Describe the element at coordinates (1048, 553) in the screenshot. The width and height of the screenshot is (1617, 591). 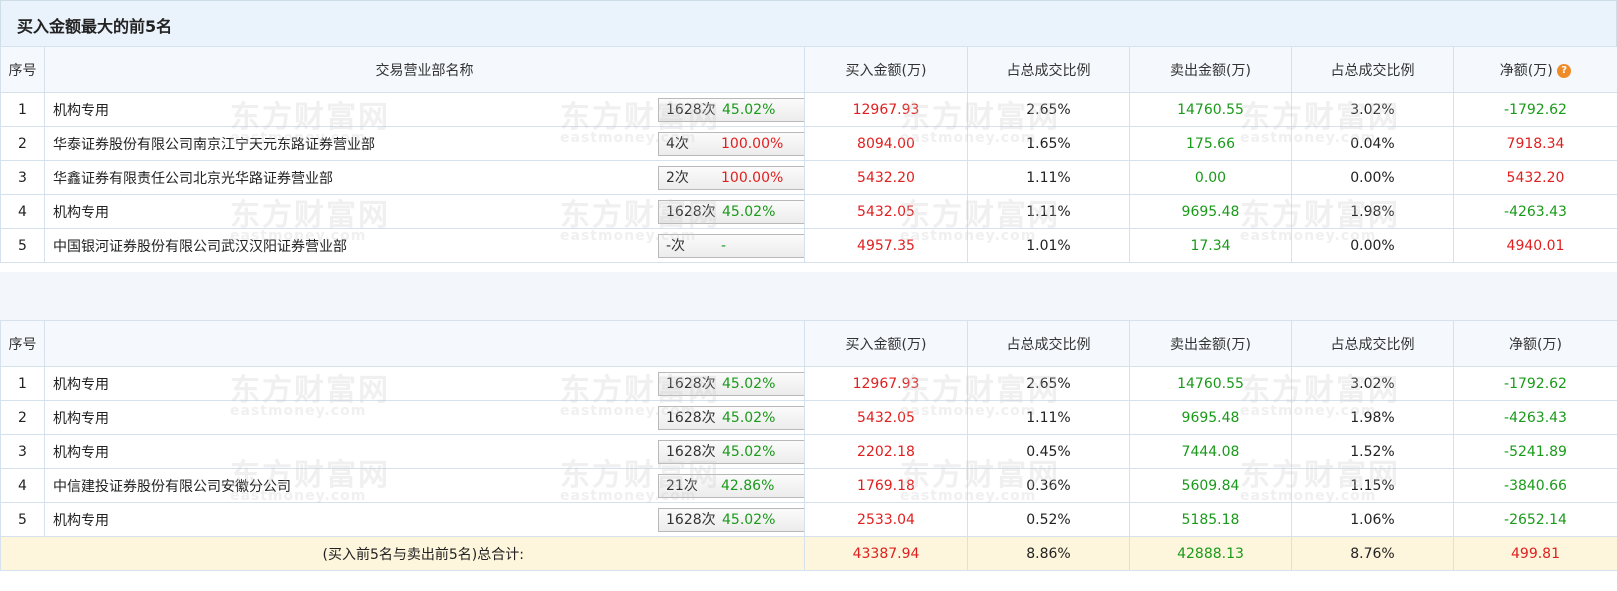
I see `total-buy-ratio: 8.86%` at that location.